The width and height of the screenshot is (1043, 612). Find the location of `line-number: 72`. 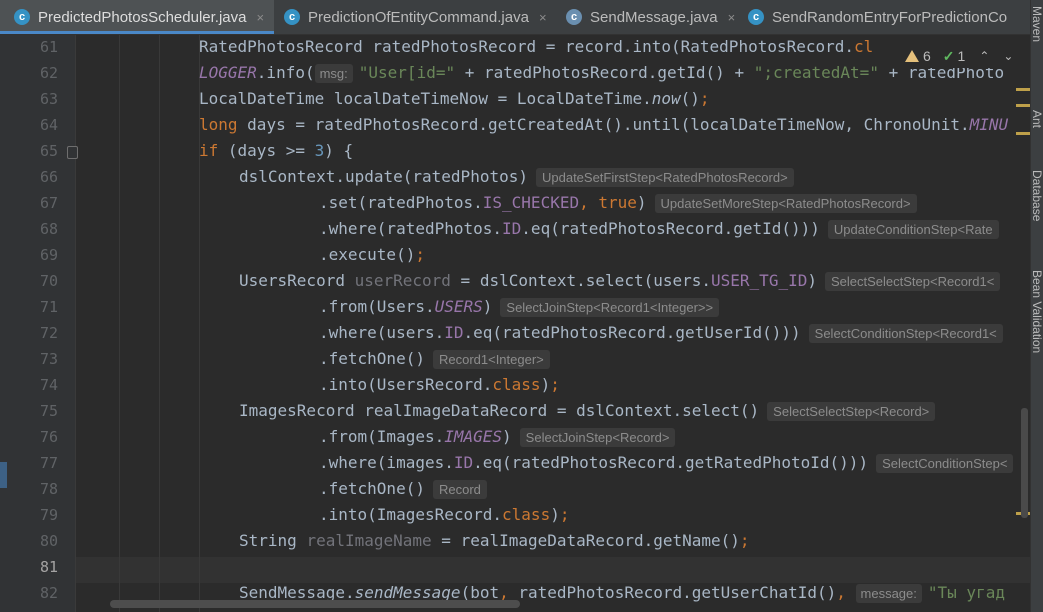

line-number: 72 is located at coordinates (29, 333).